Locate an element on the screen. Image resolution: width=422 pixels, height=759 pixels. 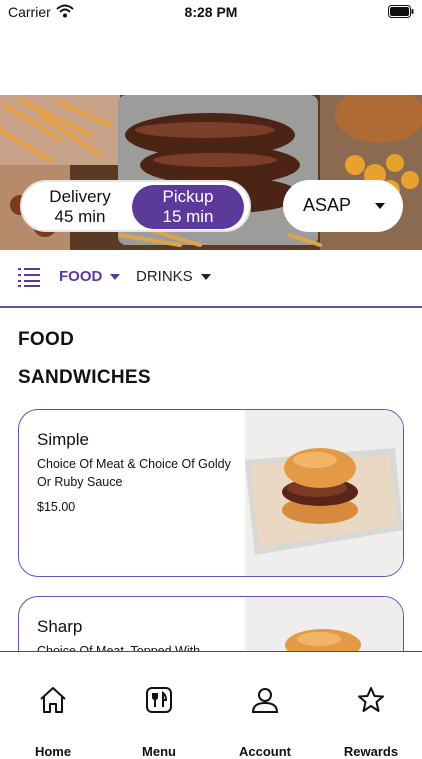
tab-account: Account is located at coordinates (265, 705).